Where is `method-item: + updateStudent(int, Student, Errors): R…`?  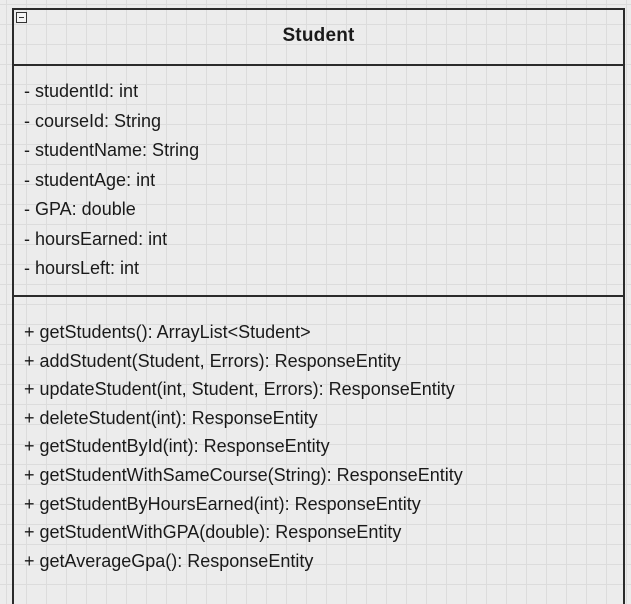 method-item: + updateStudent(int, Student, Errors): R… is located at coordinates (239, 389).